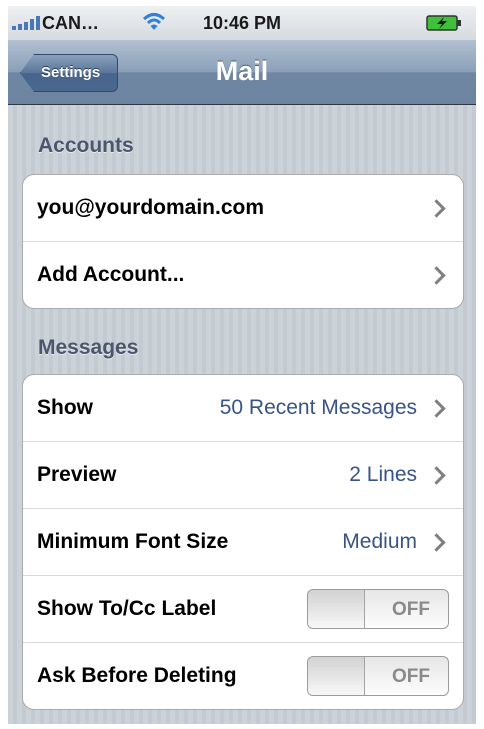  What do you see at coordinates (151, 207) in the screenshot?
I see `account-email-label: you@yourdomain.com` at bounding box center [151, 207].